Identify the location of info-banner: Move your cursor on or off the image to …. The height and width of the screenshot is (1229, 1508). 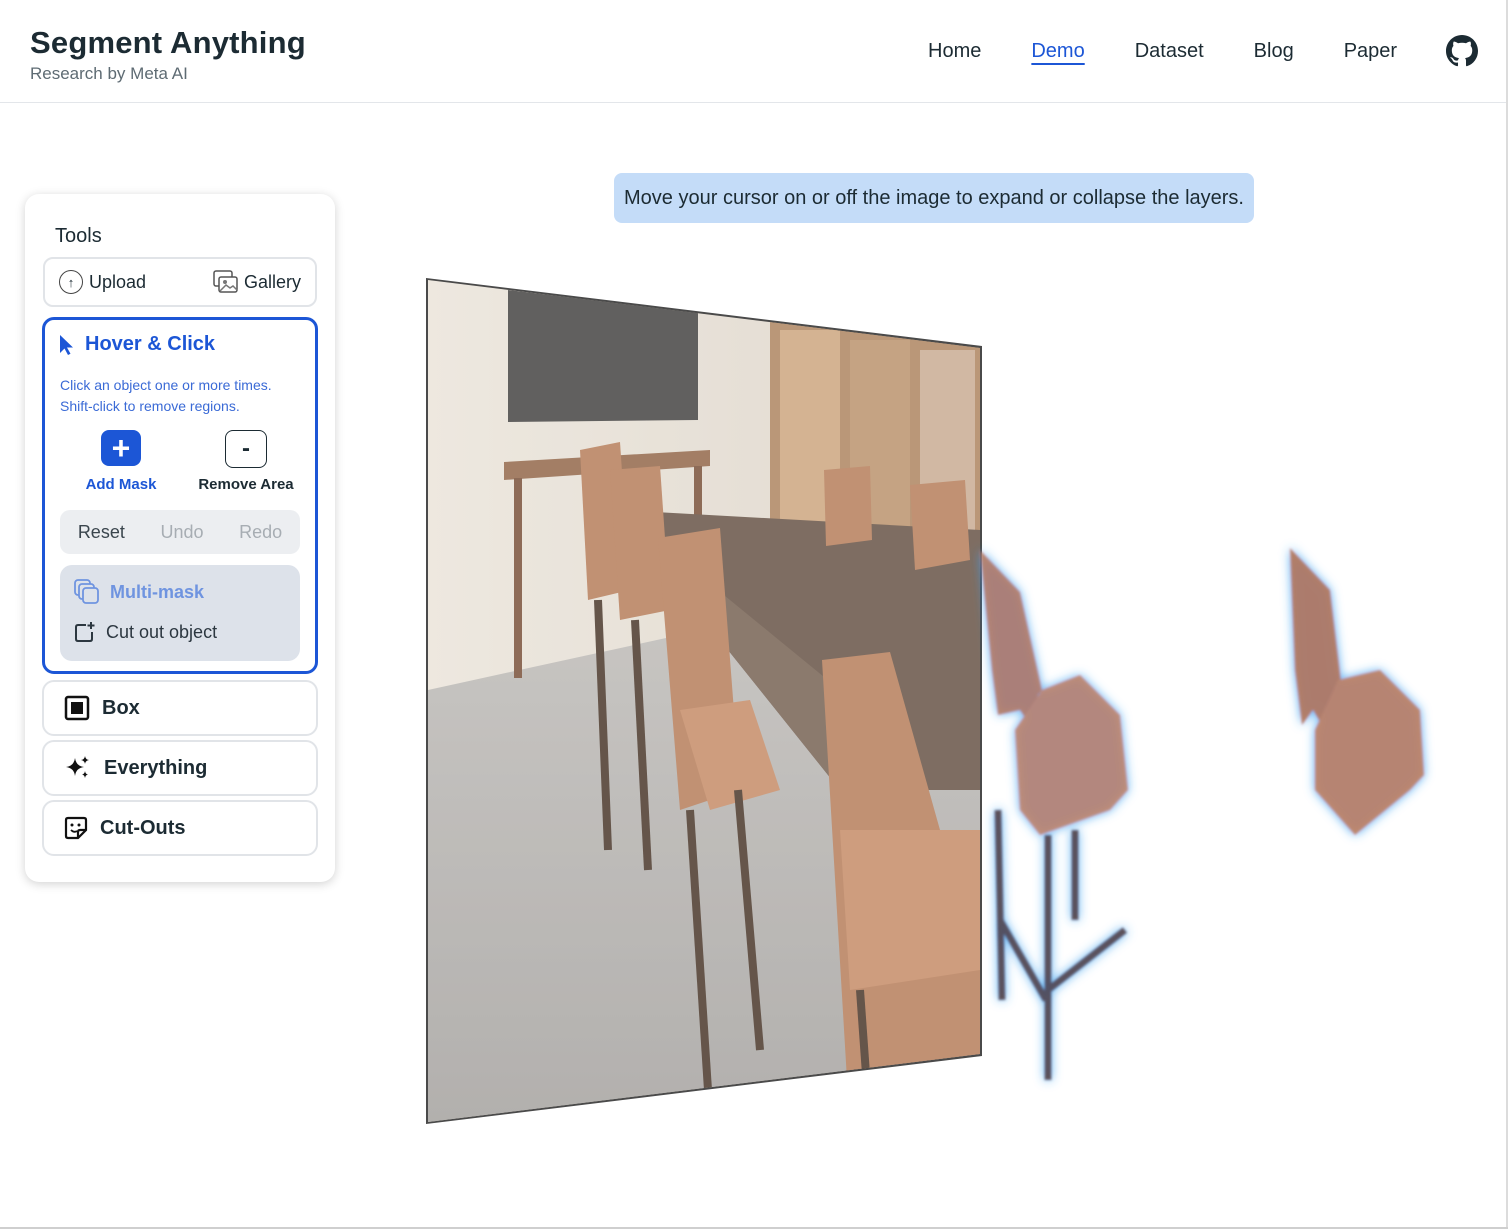
(934, 198).